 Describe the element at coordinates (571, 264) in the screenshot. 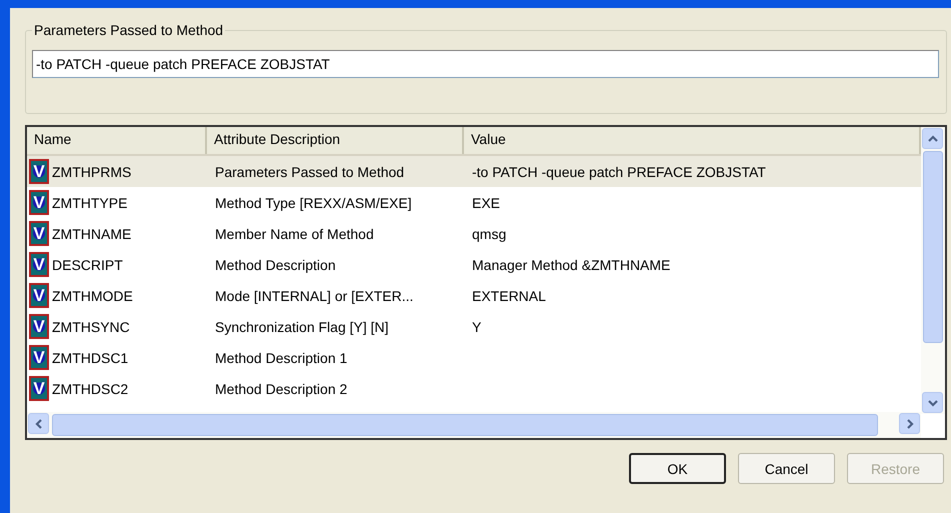

I see `table-cell: Manager Method &ZMTHNAME` at that location.